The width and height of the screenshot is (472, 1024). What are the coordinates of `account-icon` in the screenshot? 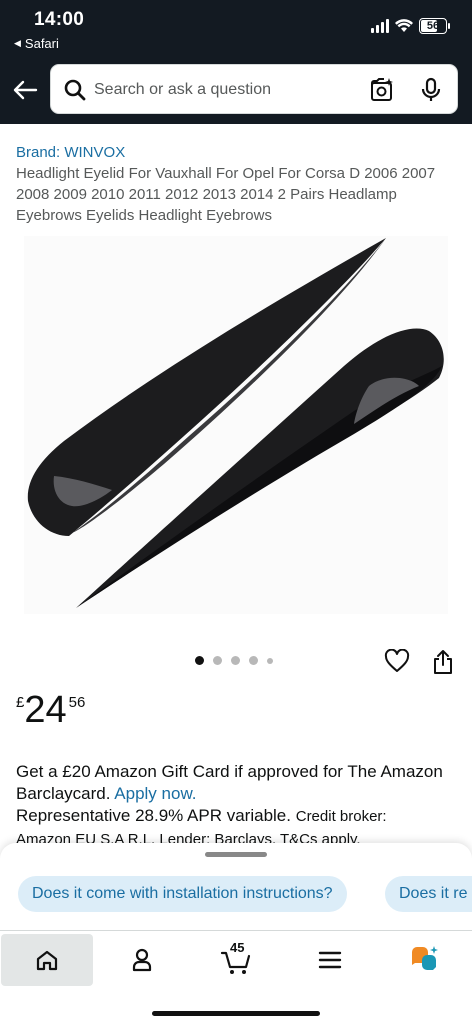 It's located at (142, 960).